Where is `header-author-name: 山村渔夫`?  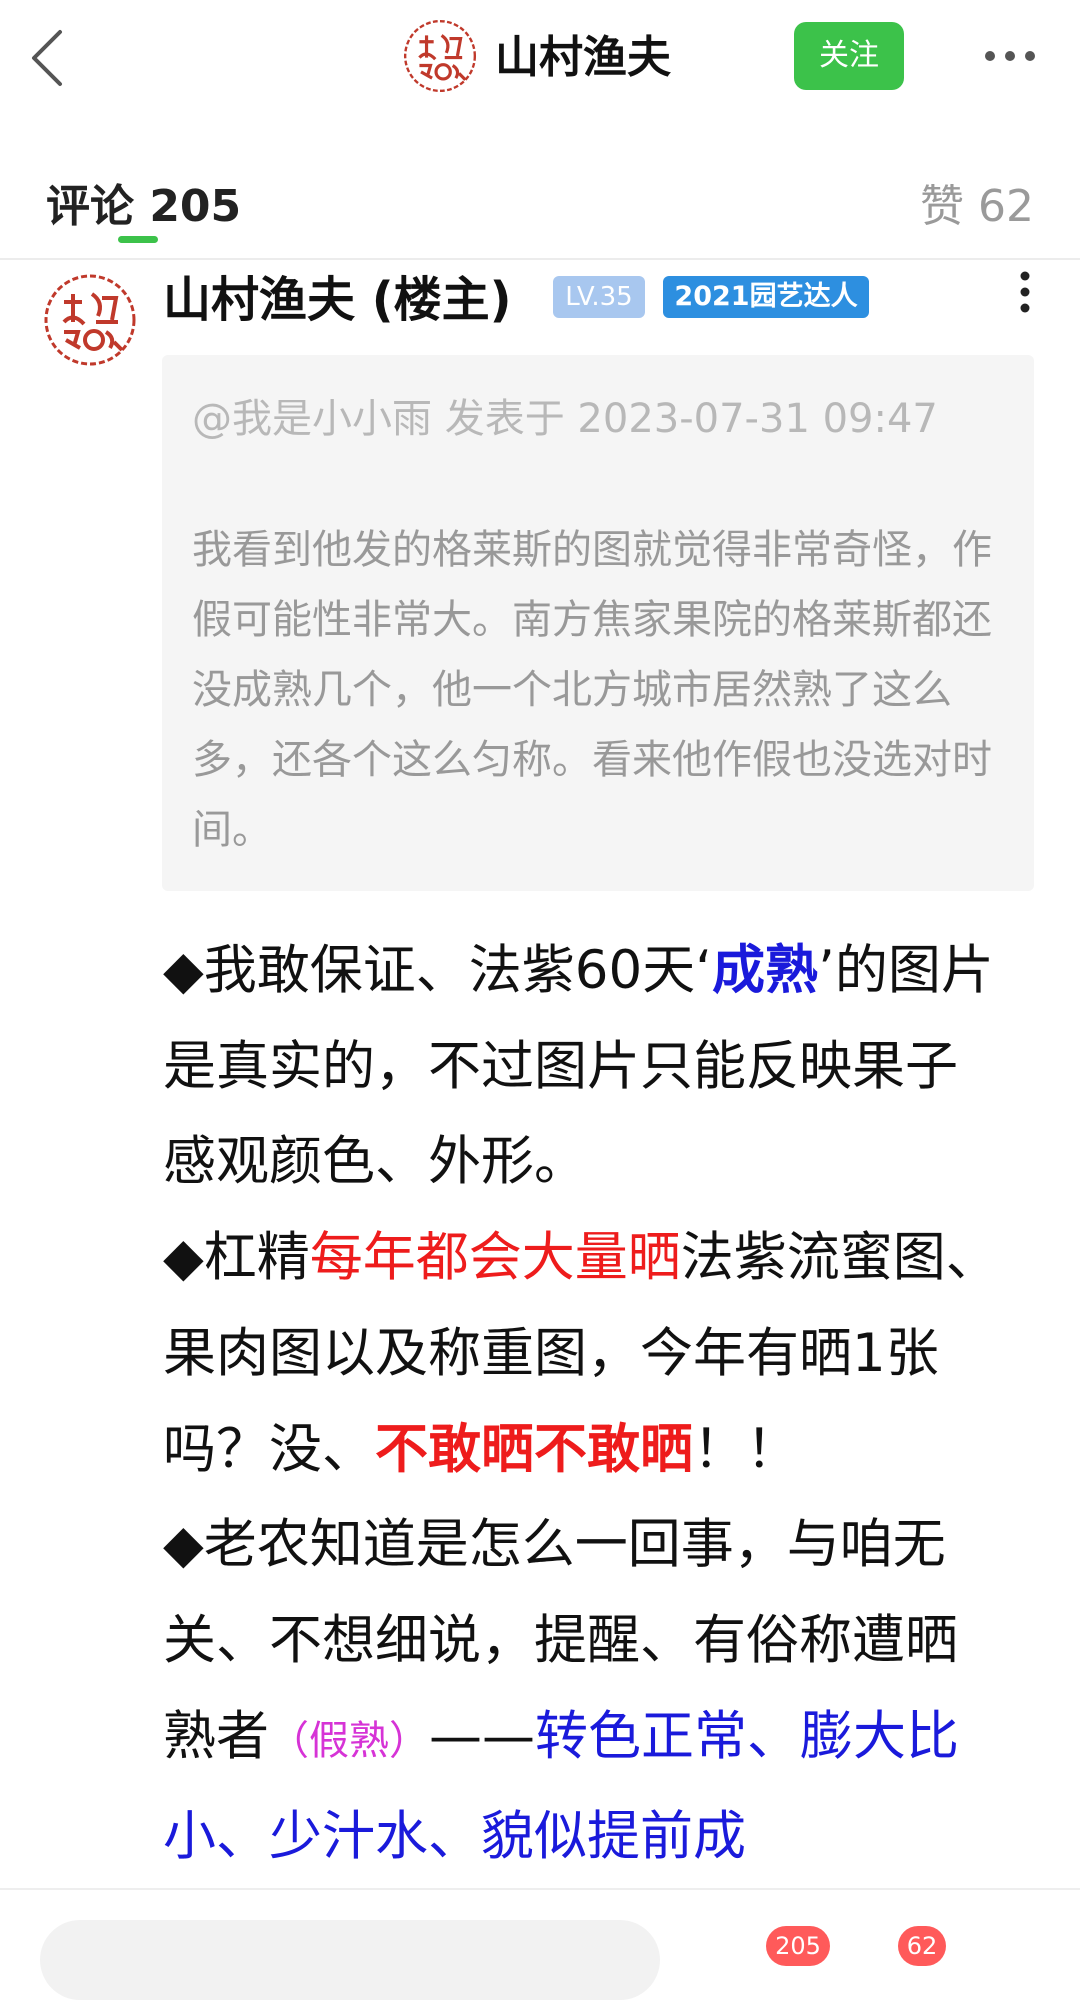 header-author-name: 山村渔夫 is located at coordinates (583, 58).